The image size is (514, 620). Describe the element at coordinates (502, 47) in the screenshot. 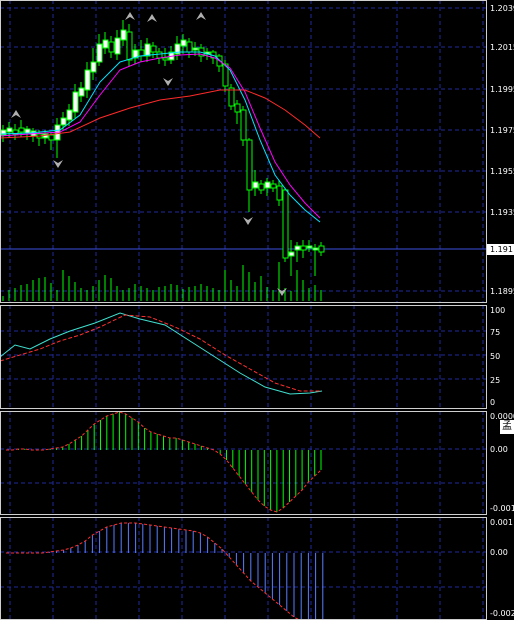

I see `price-tick-2: 1.2015` at that location.